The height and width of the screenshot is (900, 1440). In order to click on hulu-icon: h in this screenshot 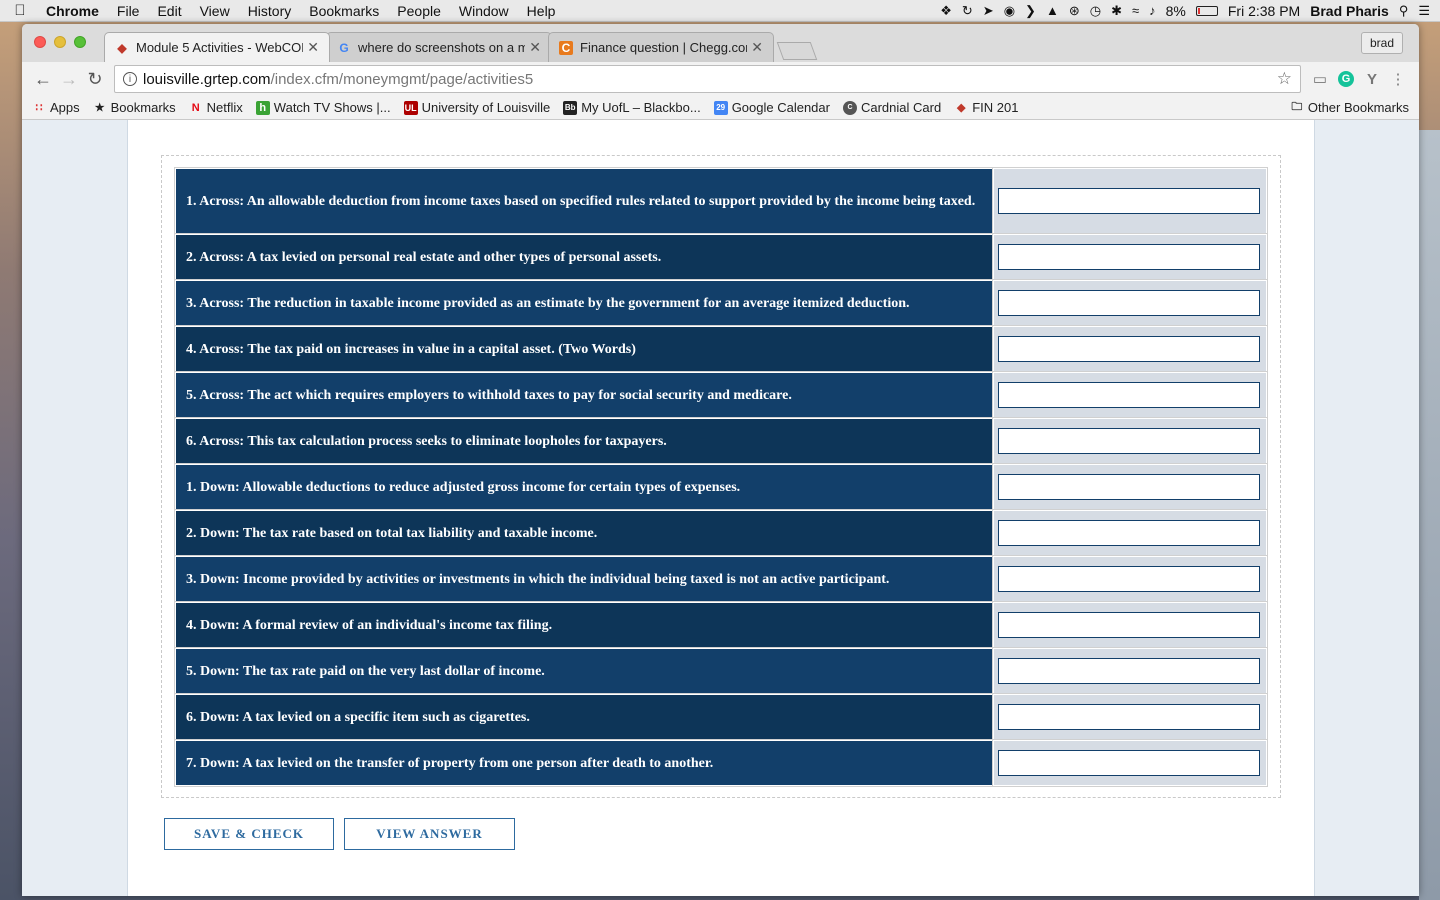, I will do `click(262, 107)`.